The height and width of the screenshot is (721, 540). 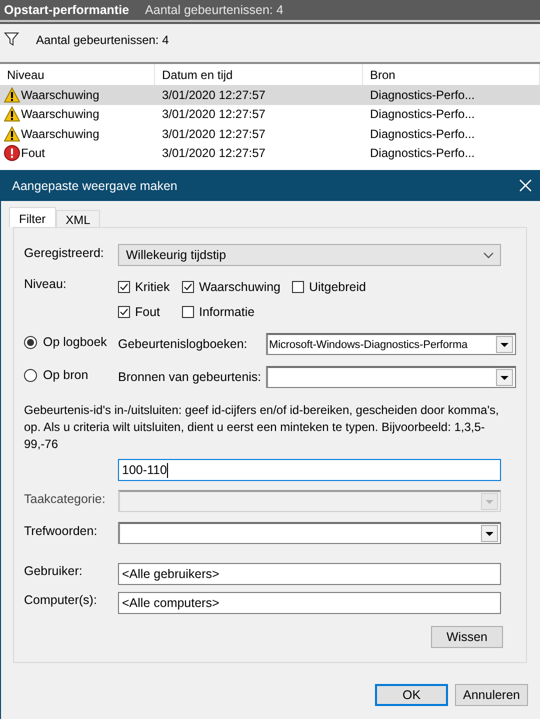 What do you see at coordinates (150, 287) in the screenshot?
I see `level-checkbox: Kritiek` at bounding box center [150, 287].